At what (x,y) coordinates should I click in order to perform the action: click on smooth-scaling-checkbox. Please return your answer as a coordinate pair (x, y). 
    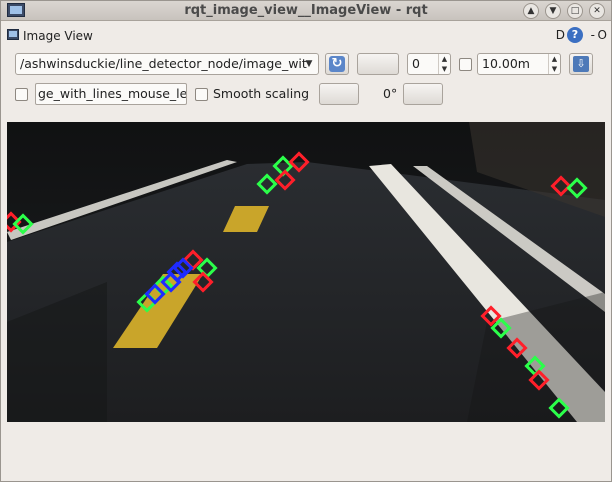
    Looking at the image, I should click on (201, 94).